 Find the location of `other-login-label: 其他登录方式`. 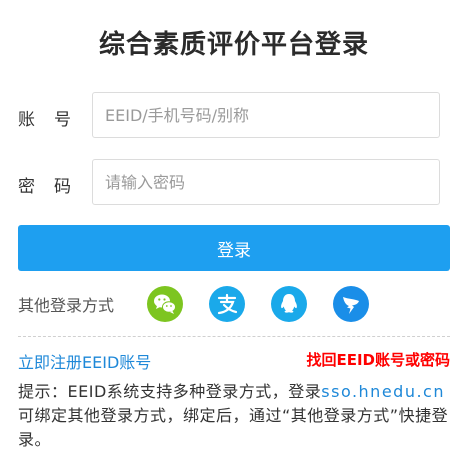

other-login-label: 其他登录方式 is located at coordinates (66, 305).